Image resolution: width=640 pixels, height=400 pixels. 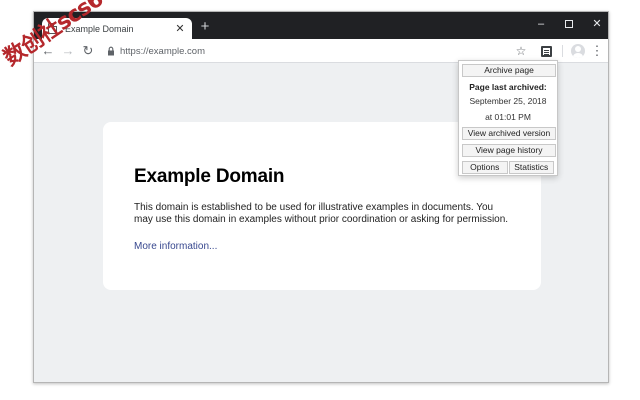 I want to click on archive-page-button: Archive page, so click(x=509, y=70).